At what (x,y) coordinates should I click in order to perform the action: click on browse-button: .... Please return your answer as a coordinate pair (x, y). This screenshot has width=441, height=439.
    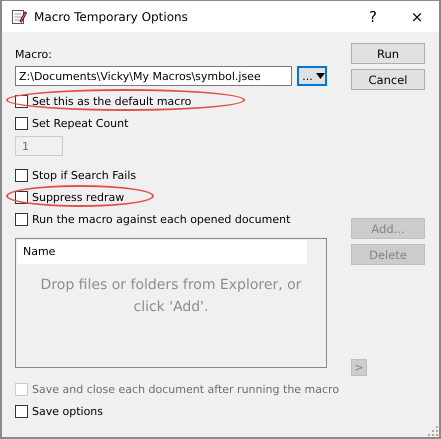
    Looking at the image, I should click on (312, 76).